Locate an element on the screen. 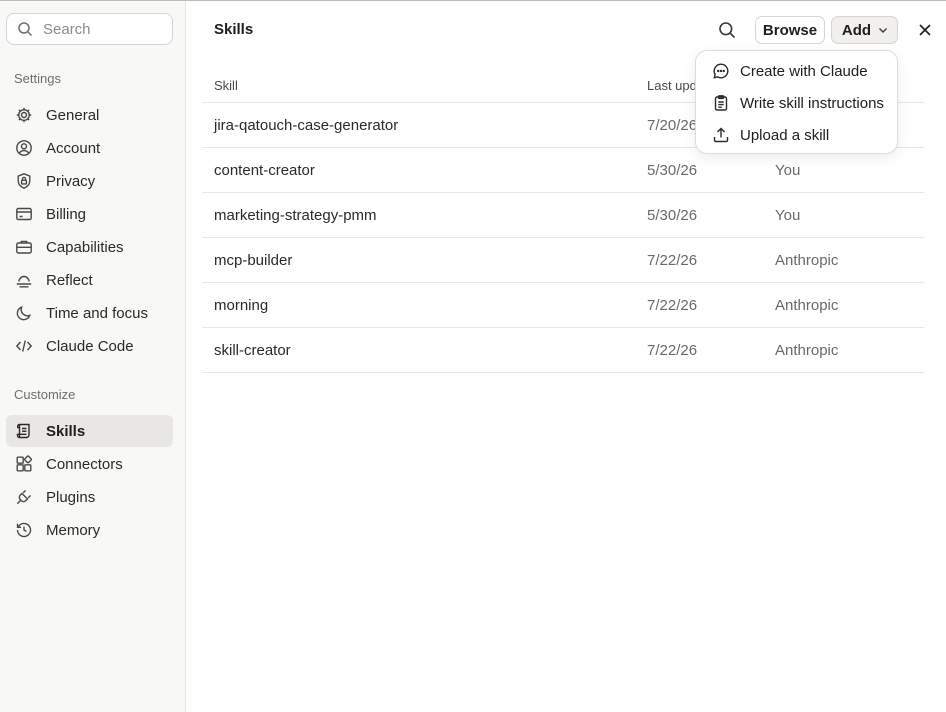 The image size is (946, 712). sidebar-item-privacy: Privacy is located at coordinates (89, 181).